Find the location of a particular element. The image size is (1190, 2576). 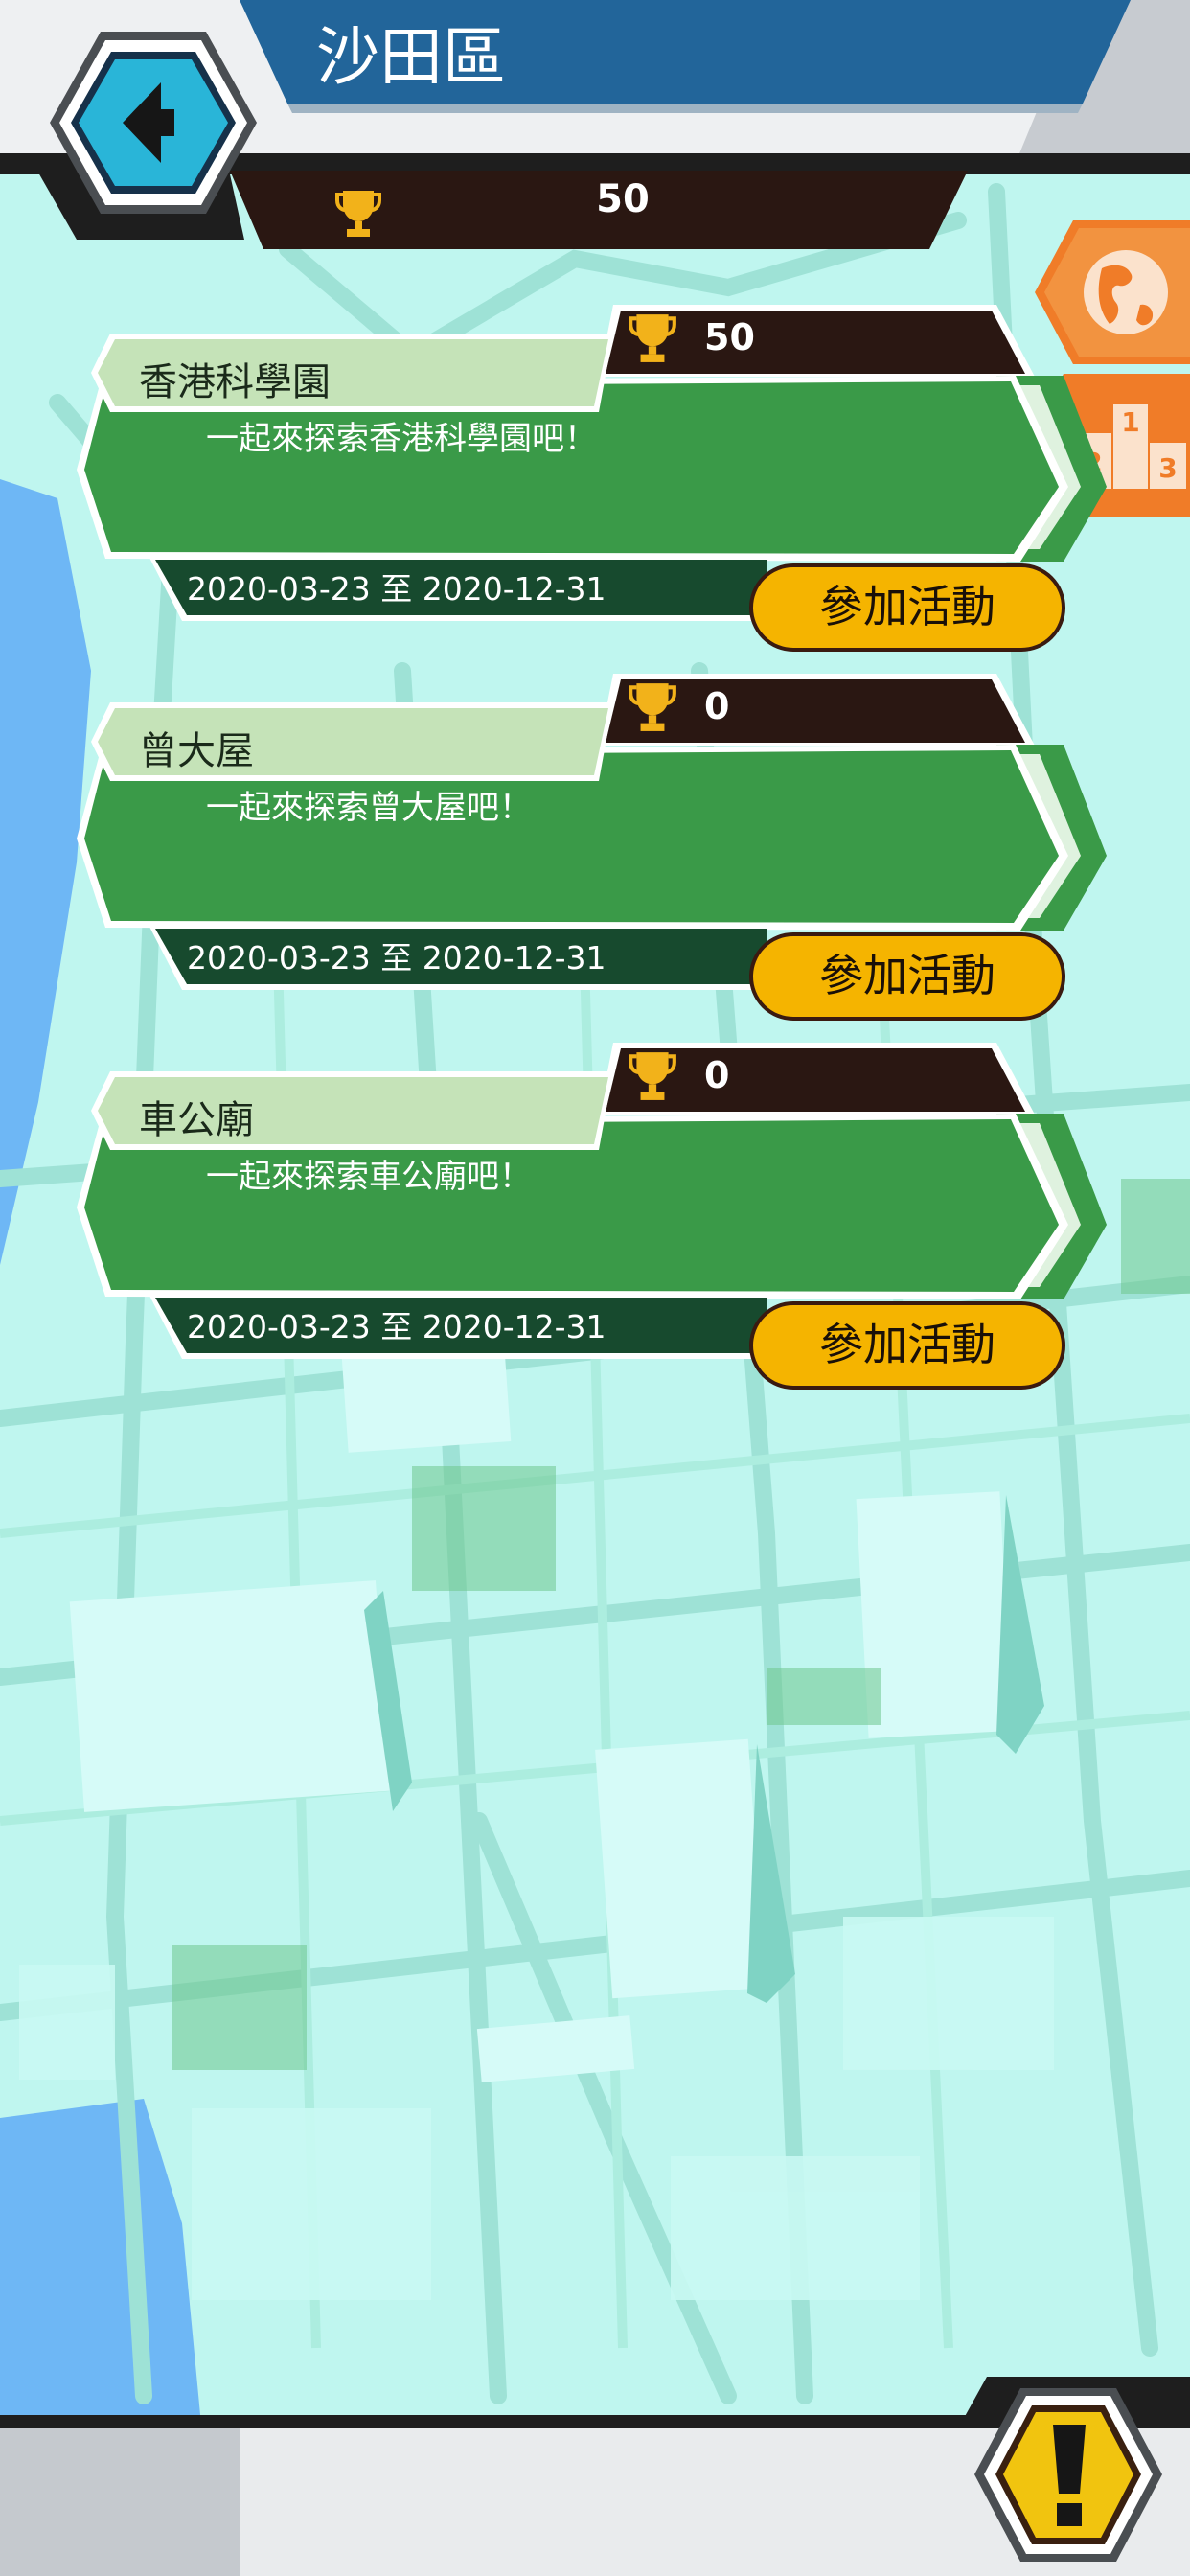

total-score: 50 is located at coordinates (623, 199).